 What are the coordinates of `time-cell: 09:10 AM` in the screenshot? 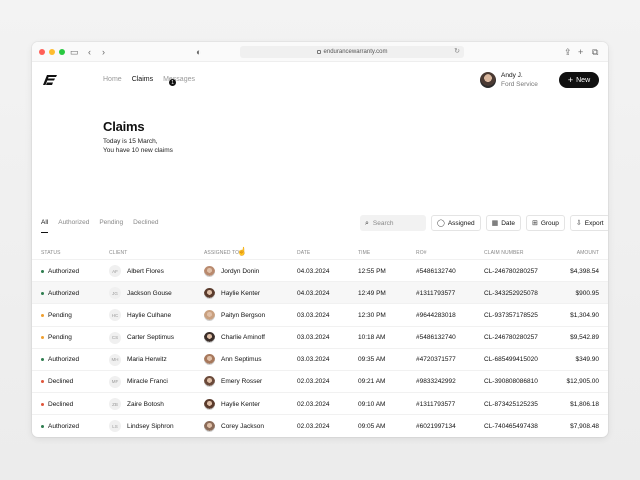 It's located at (372, 404).